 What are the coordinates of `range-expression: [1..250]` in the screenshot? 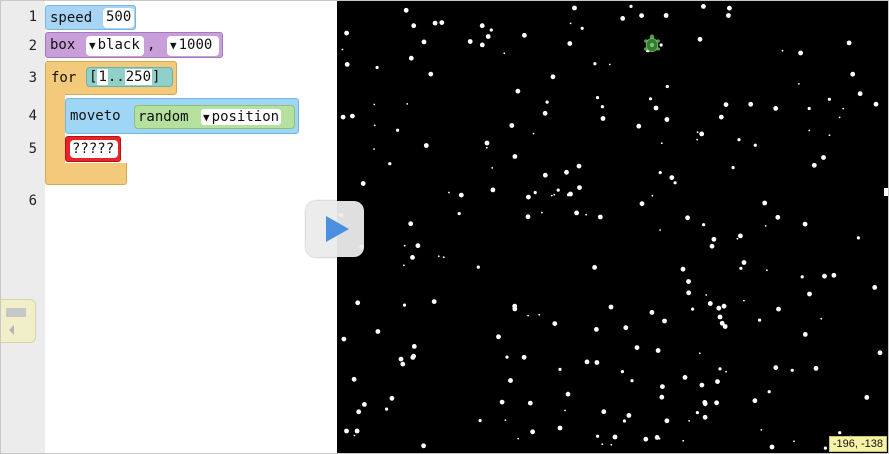 It's located at (129, 77).